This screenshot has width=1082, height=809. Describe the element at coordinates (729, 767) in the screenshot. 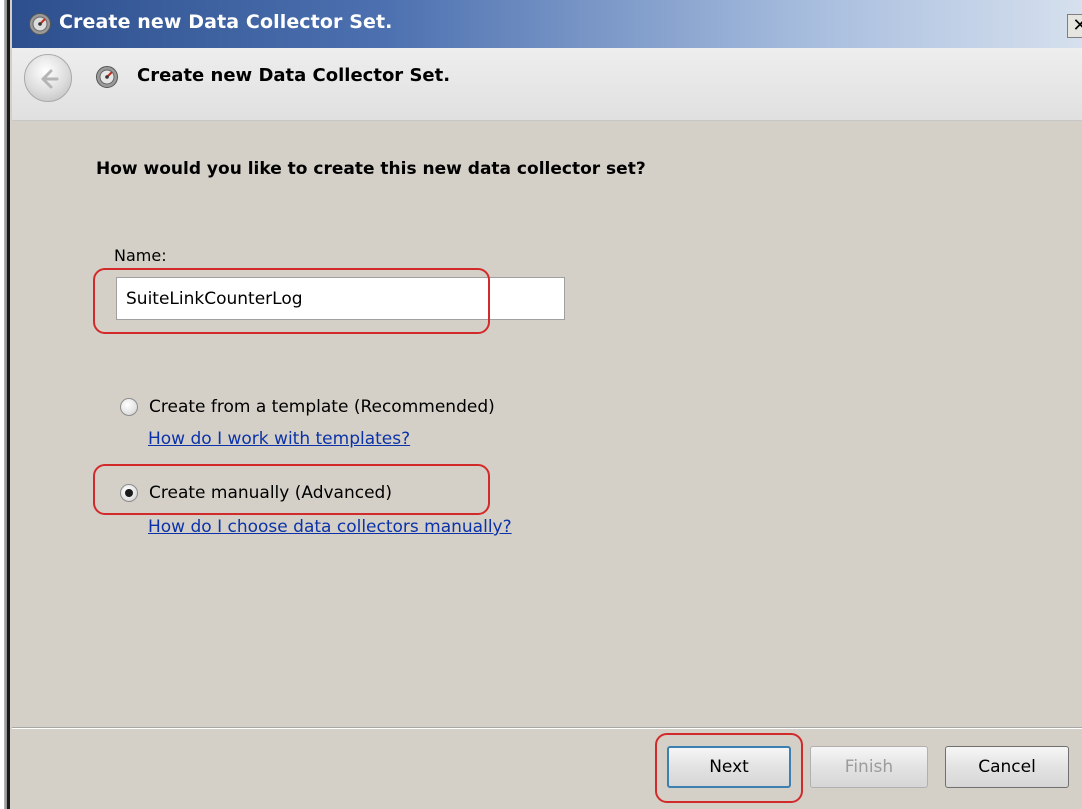

I see `next-button: Next` at that location.